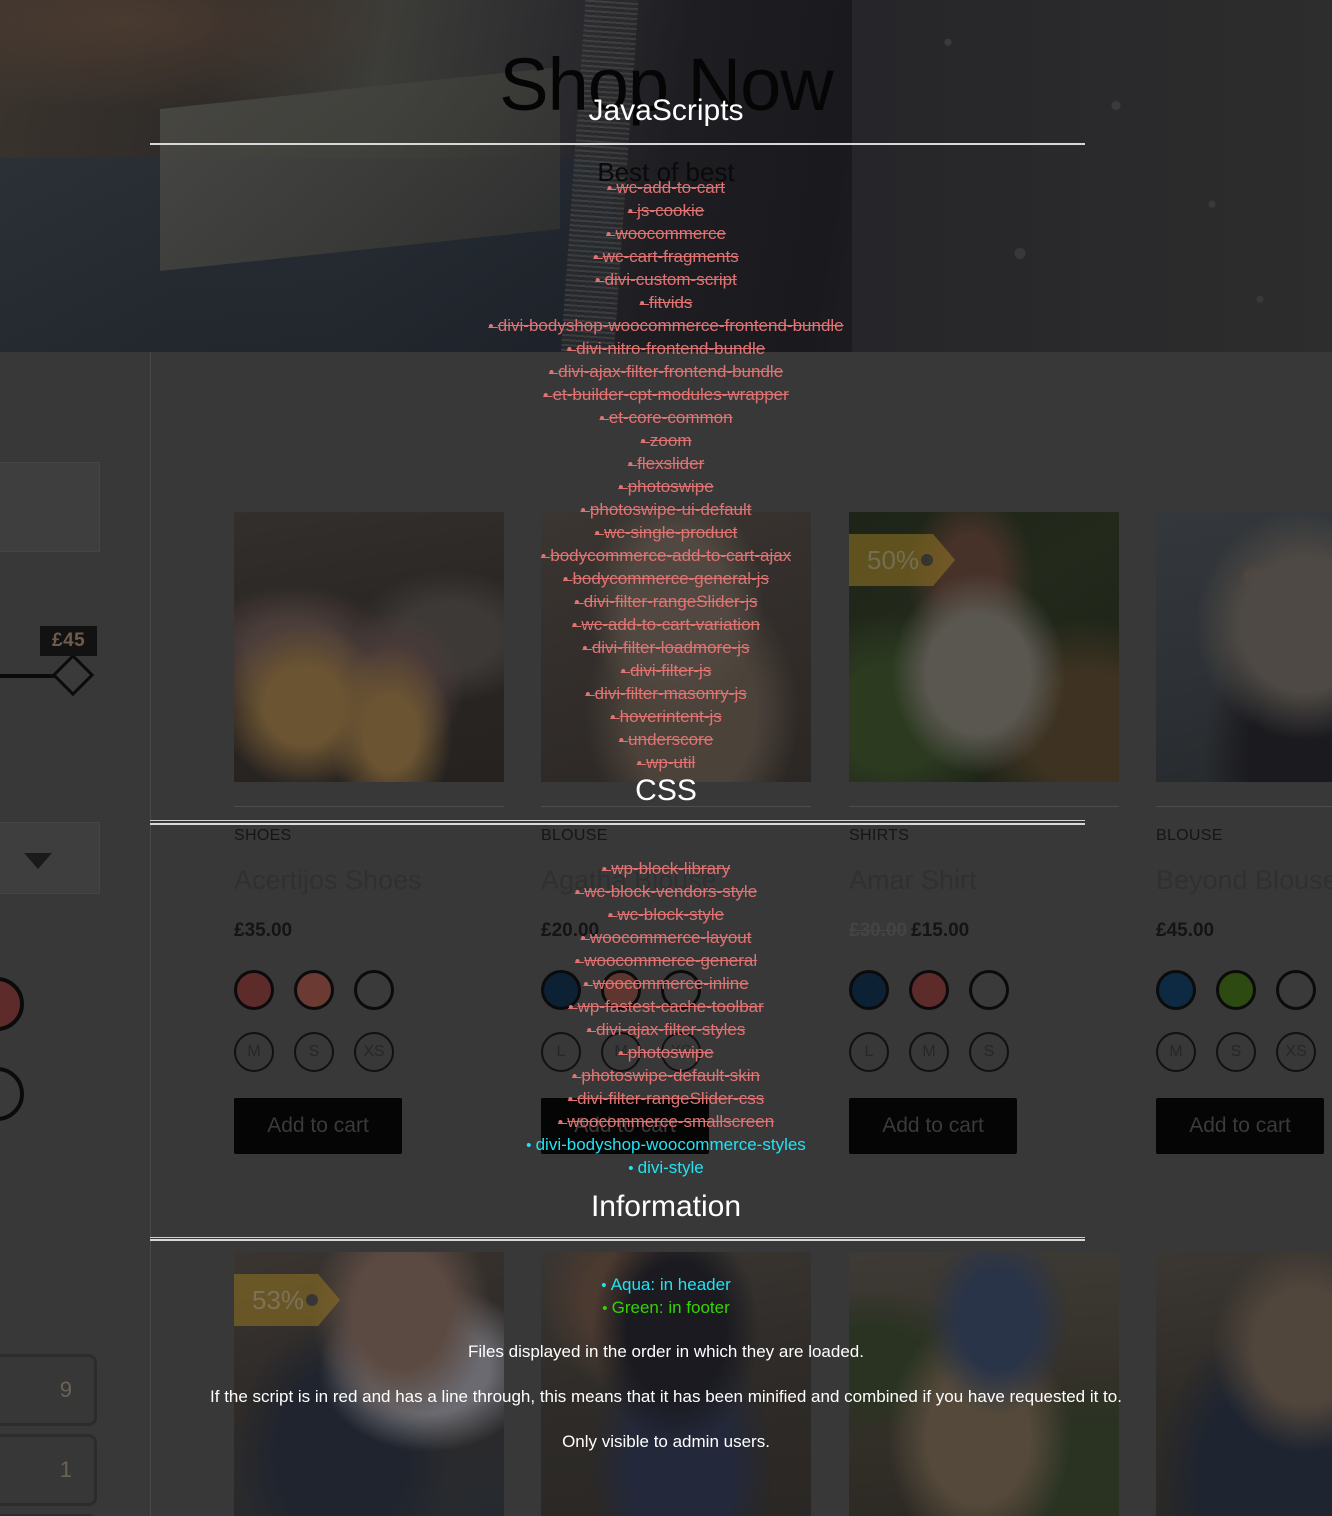 This screenshot has width=1332, height=1516. I want to click on script-list-item: • wc-add-to-cart, so click(666, 188).